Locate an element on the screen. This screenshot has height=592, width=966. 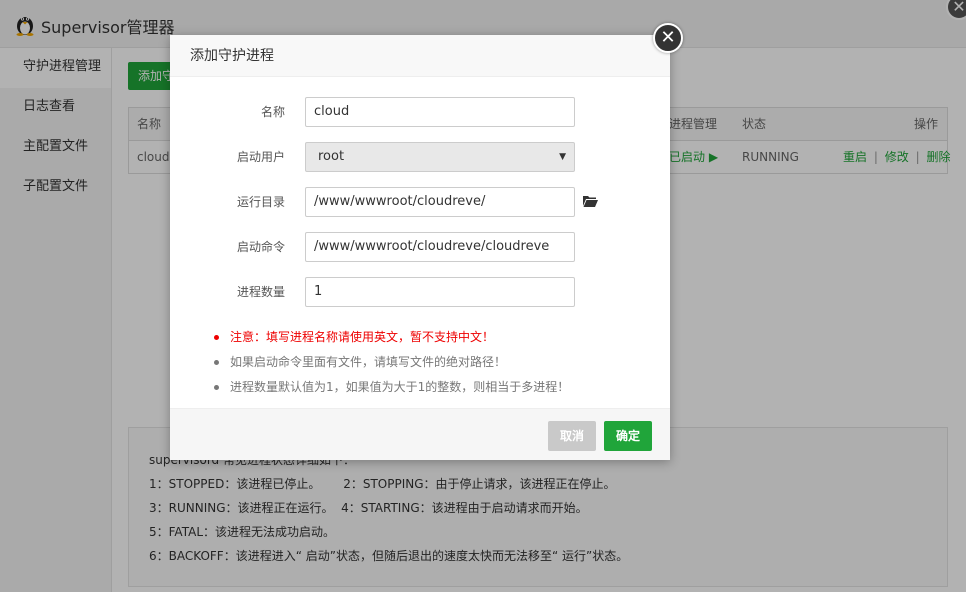
list-item: 注意：填写进程名称请使用英文，暂不支持中文！ is located at coordinates (391, 337).